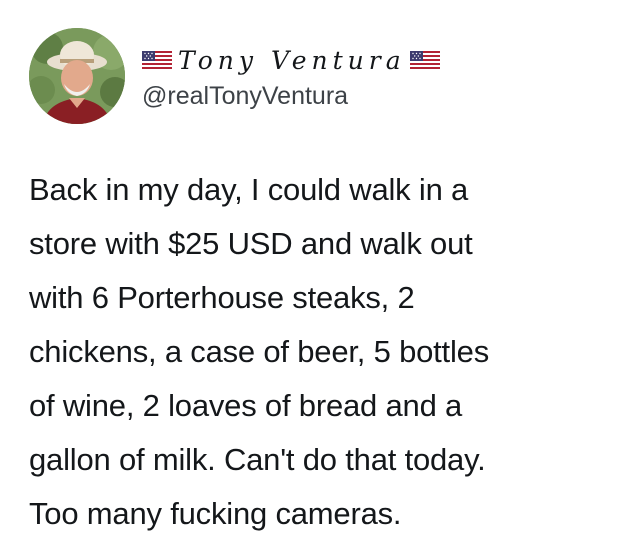 The image size is (640, 548). I want to click on tweet-text-line: gallon of milk. Can't do that today., so click(257, 459).